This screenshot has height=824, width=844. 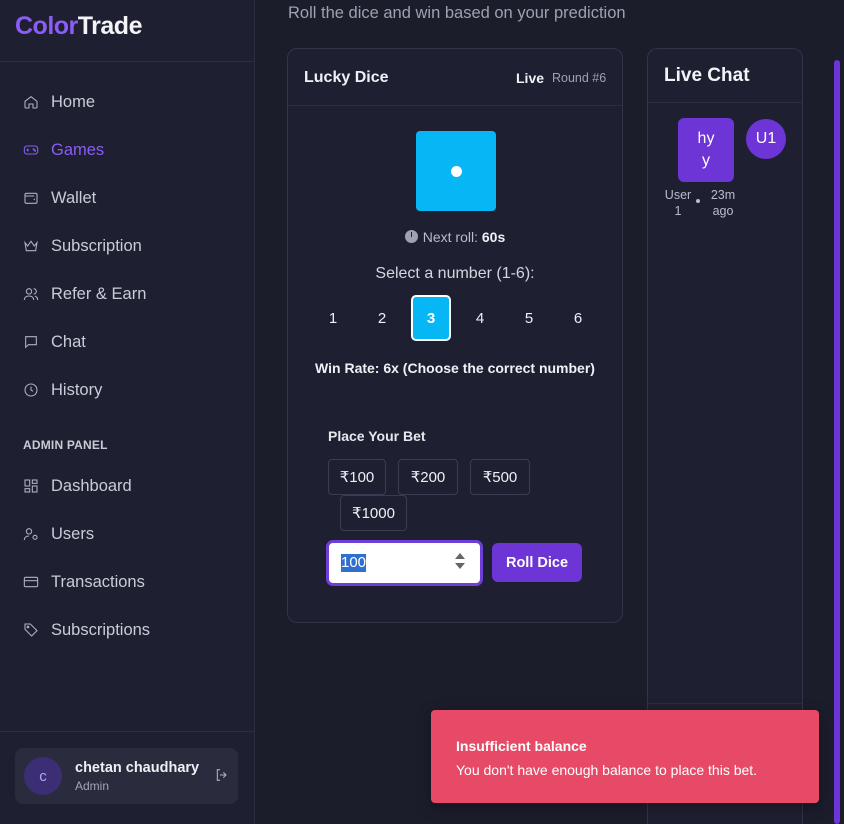 I want to click on dice-pip, so click(x=456, y=171).